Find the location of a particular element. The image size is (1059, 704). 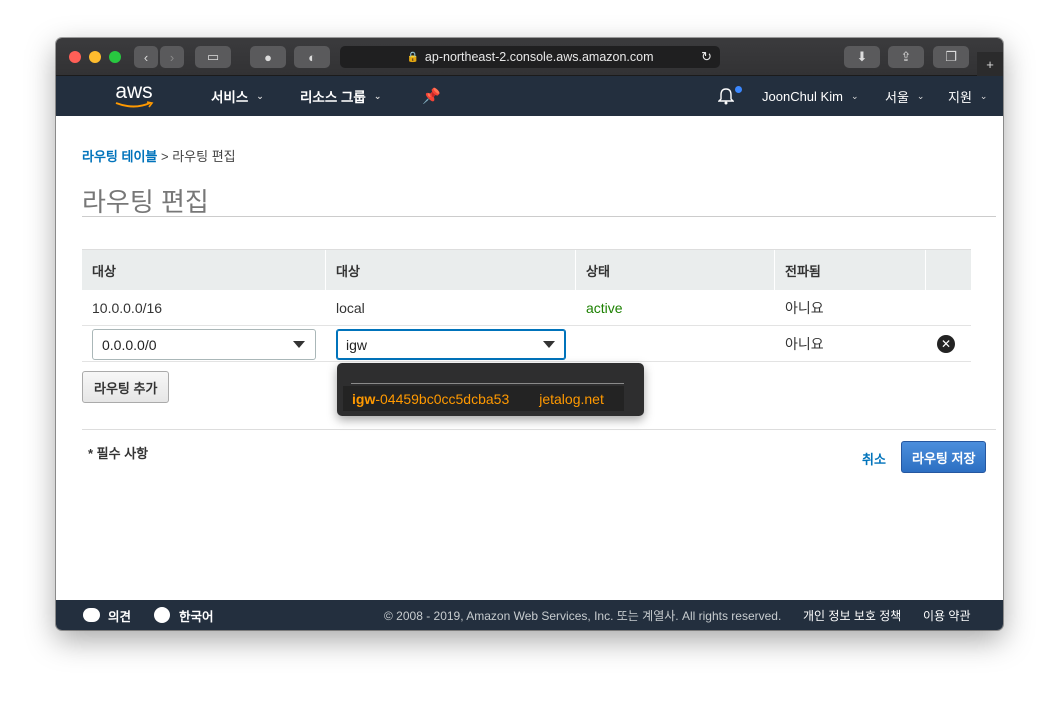

new-tab-icon: + is located at coordinates (990, 64).